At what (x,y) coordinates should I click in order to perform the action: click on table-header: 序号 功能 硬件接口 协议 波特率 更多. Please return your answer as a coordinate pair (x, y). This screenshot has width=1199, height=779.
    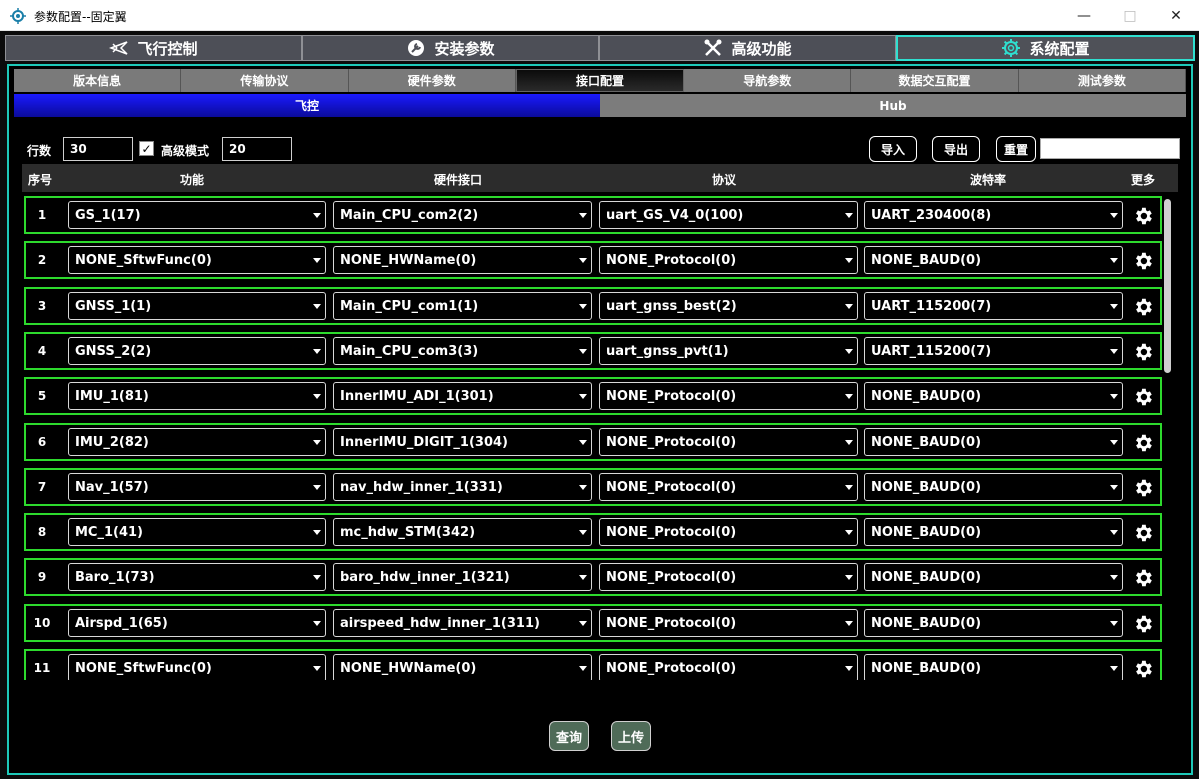
    Looking at the image, I should click on (600, 178).